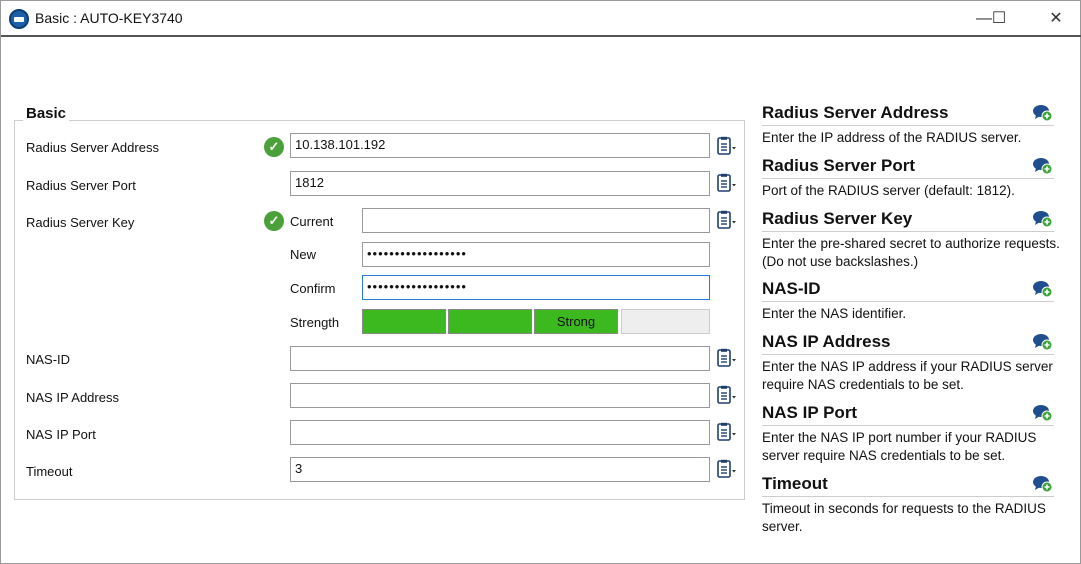  Describe the element at coordinates (908, 167) in the screenshot. I see `help-title: Radius Server Port` at that location.